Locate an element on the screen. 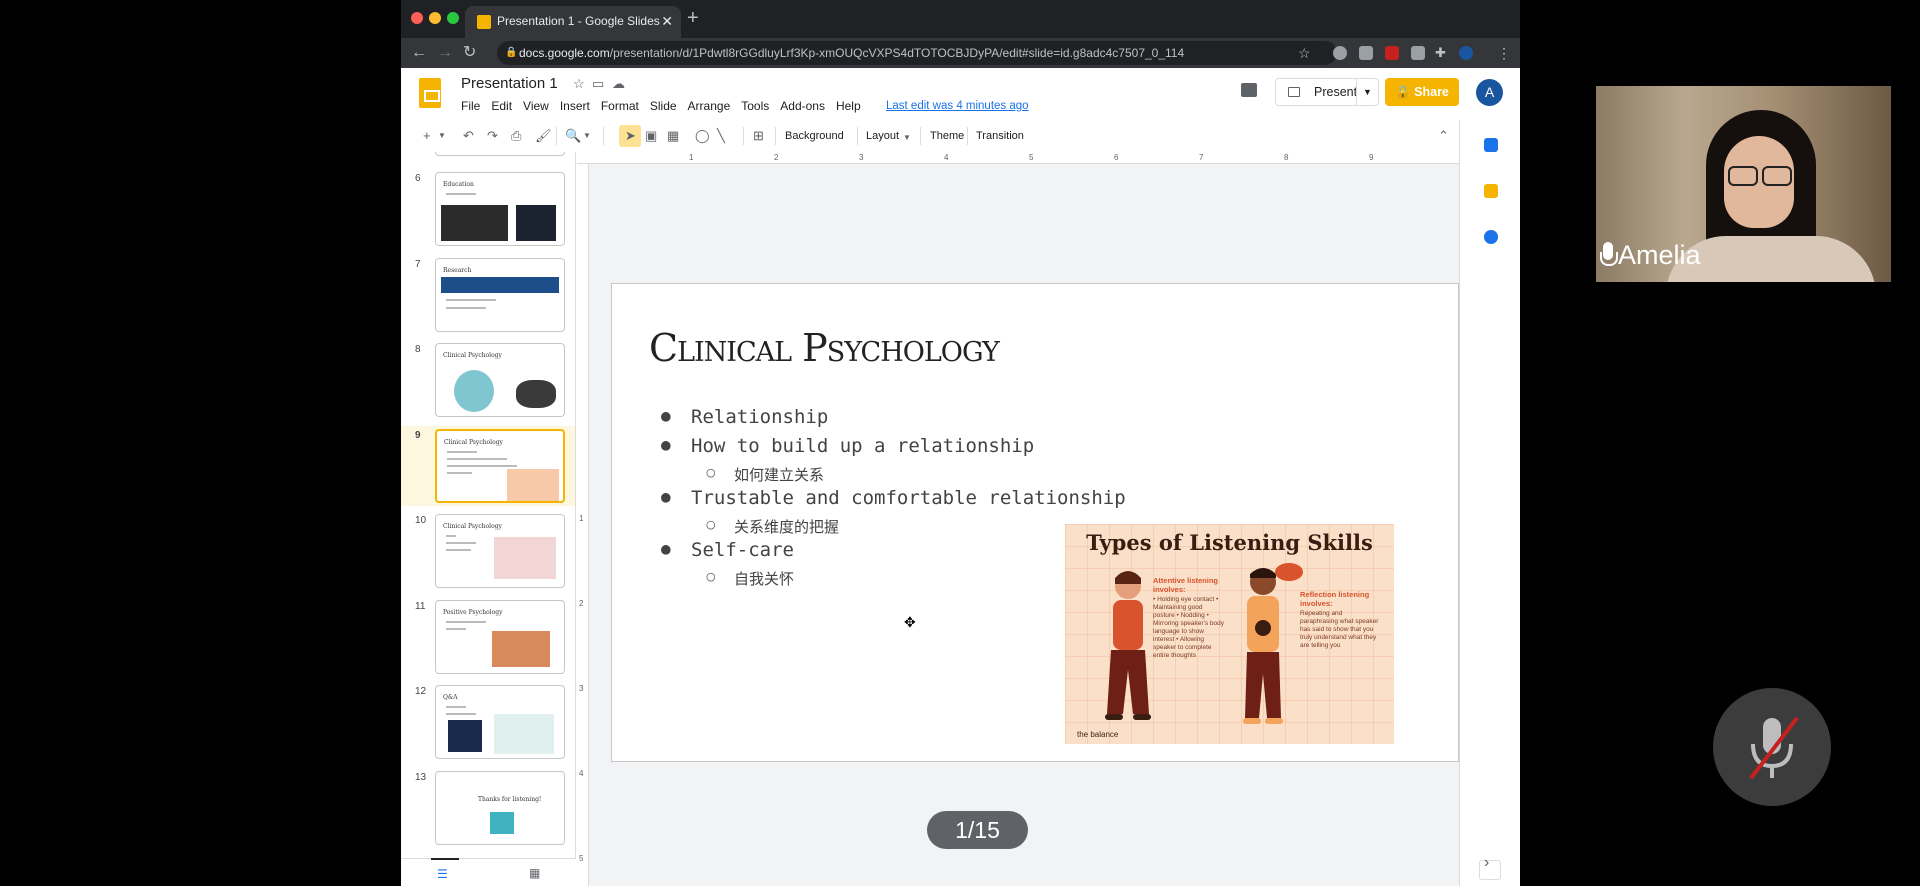 The image size is (1920, 886). chevron-right-icon: › is located at coordinates (1486, 863).